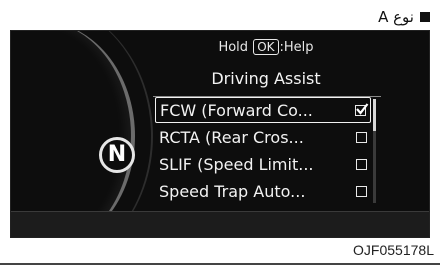 This screenshot has width=440, height=268. I want to click on ok-key-icon: OK, so click(266, 47).